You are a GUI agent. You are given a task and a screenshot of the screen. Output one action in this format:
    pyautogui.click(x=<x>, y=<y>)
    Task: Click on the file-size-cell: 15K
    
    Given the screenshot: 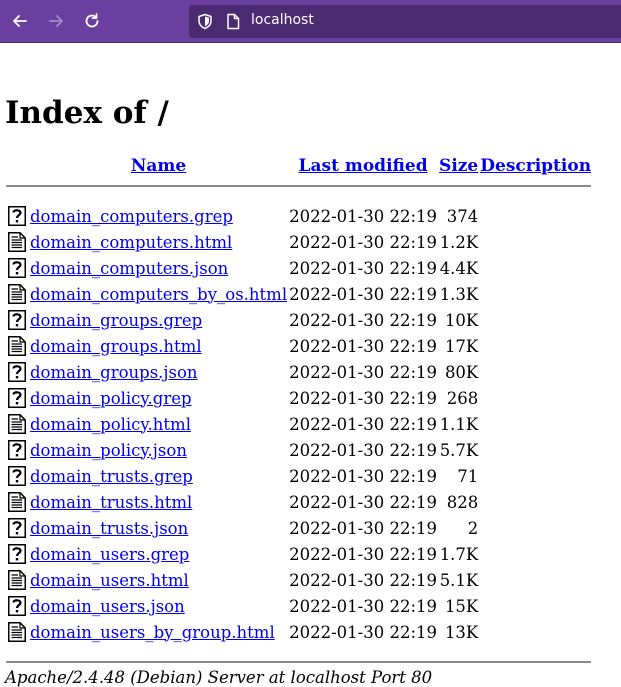 What is the action you would take?
    pyautogui.click(x=461, y=606)
    